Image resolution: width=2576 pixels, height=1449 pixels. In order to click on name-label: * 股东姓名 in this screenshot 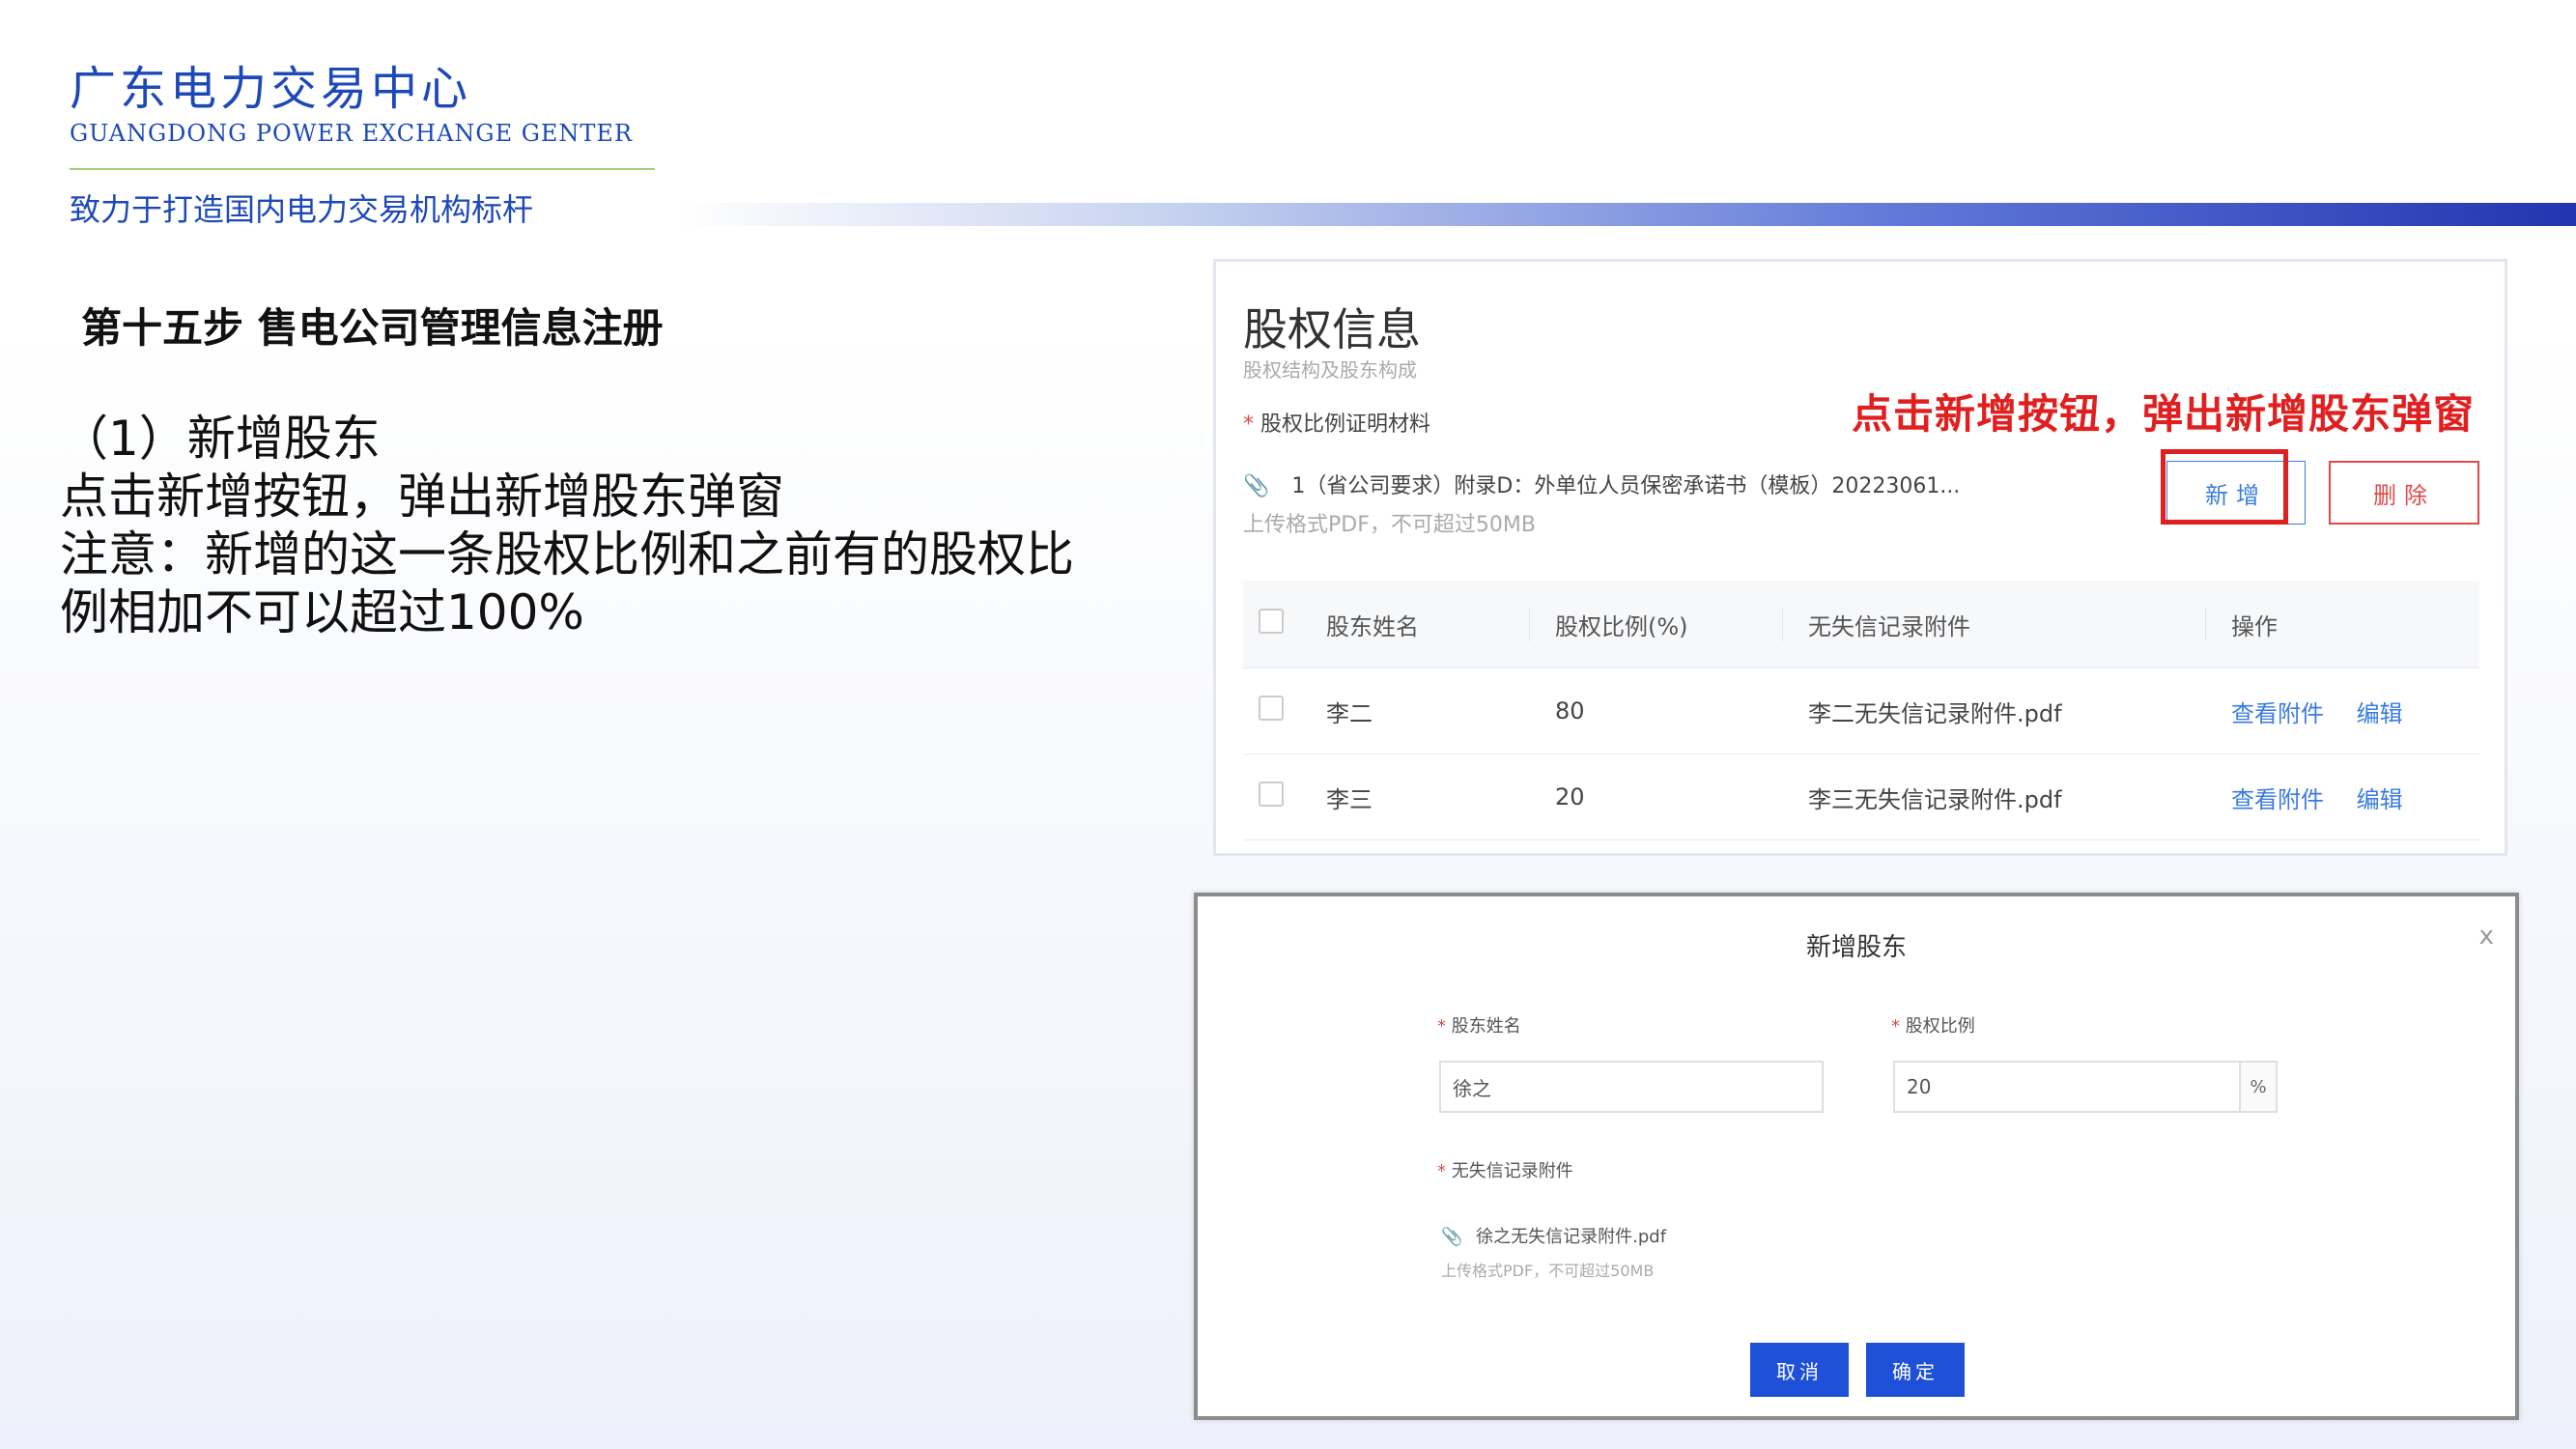, I will do `click(1479, 1024)`.